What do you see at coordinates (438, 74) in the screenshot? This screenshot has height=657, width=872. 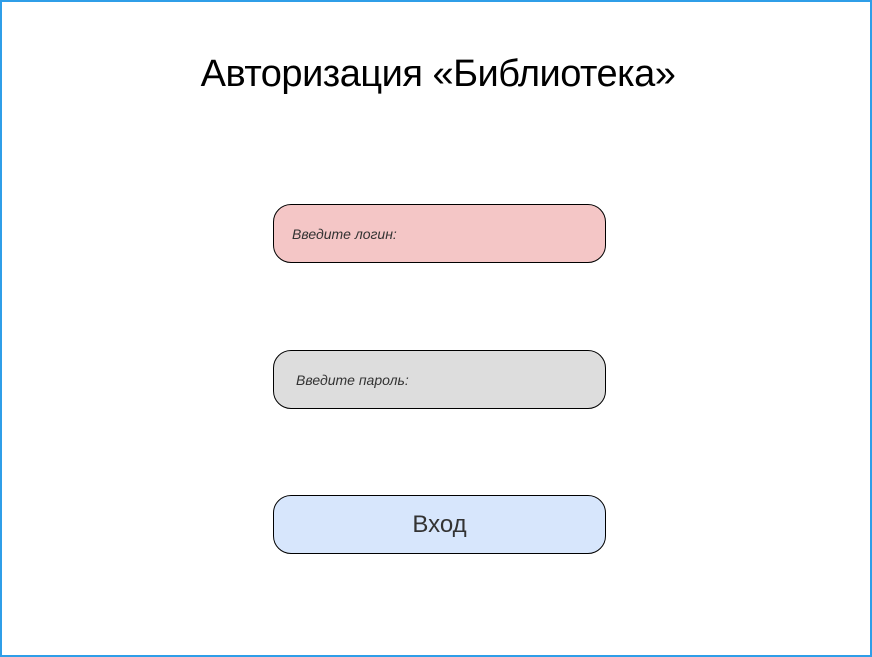 I see `page-title: Авторизация «Библиотека»` at bounding box center [438, 74].